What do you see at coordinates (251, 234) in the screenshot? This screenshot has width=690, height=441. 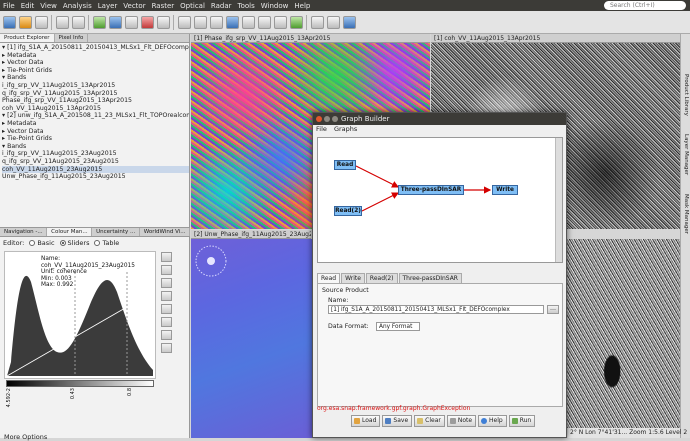 I see `view-tab-unwrapped: [2] Unw_Phase_ifg_11Aug2015_23Aug2015` at bounding box center [251, 234].